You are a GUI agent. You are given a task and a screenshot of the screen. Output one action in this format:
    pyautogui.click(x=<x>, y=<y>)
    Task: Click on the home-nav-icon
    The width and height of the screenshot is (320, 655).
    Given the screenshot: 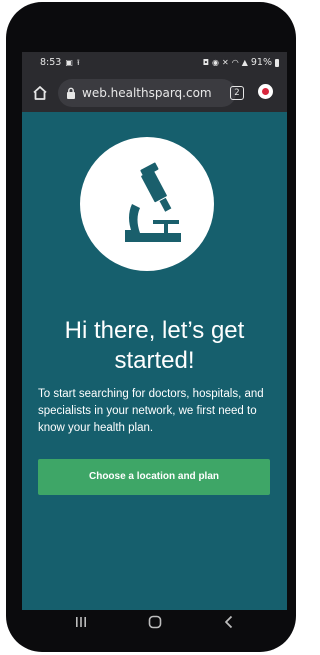 What is the action you would take?
    pyautogui.click(x=155, y=622)
    